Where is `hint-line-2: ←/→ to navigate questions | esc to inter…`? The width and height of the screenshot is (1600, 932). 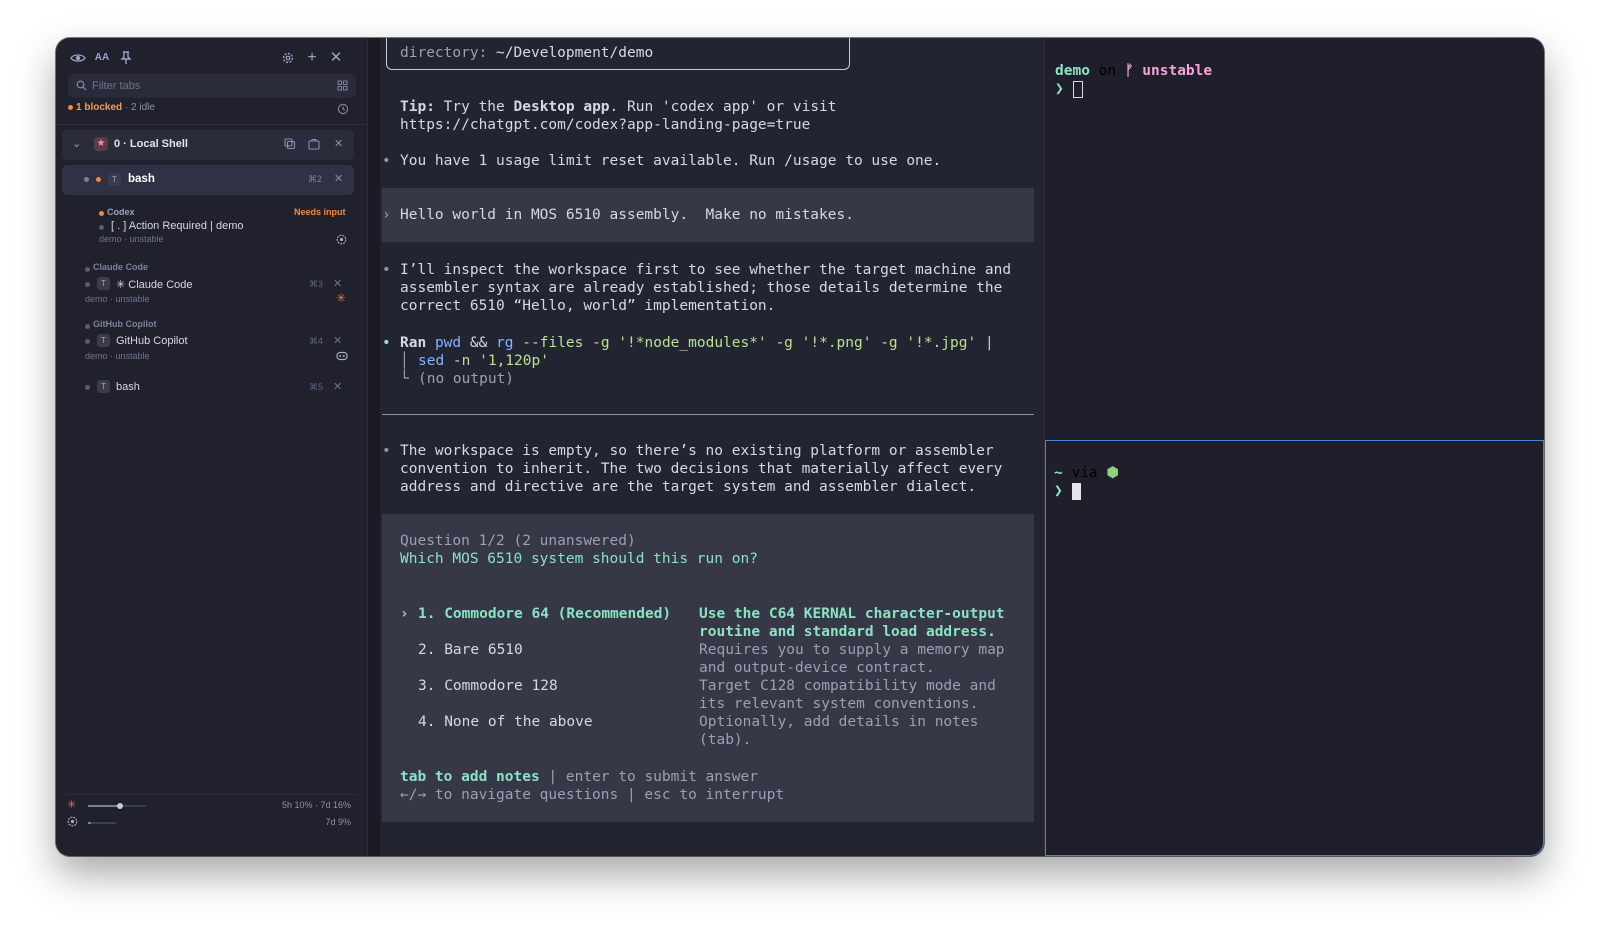 hint-line-2: ←/→ to navigate questions | esc to inter… is located at coordinates (592, 795).